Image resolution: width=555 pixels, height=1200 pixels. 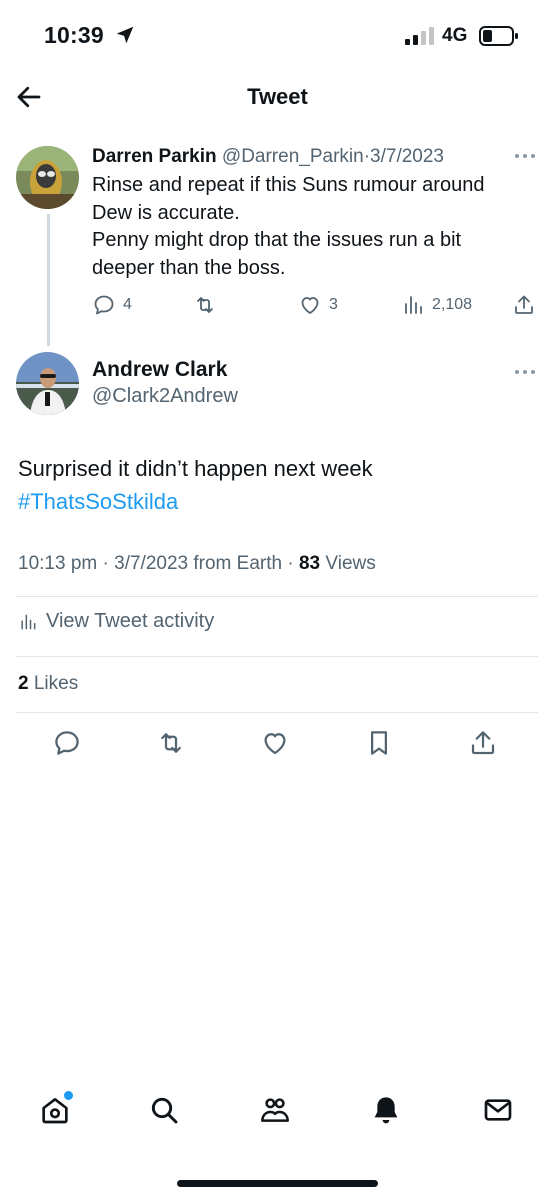 I want to click on views-label: Views, so click(x=350, y=563).